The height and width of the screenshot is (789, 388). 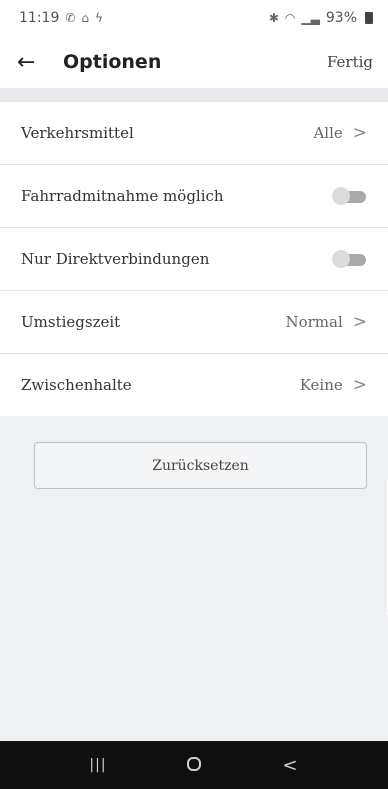 I want to click on signal-icon: ▁▃, so click(x=310, y=18).